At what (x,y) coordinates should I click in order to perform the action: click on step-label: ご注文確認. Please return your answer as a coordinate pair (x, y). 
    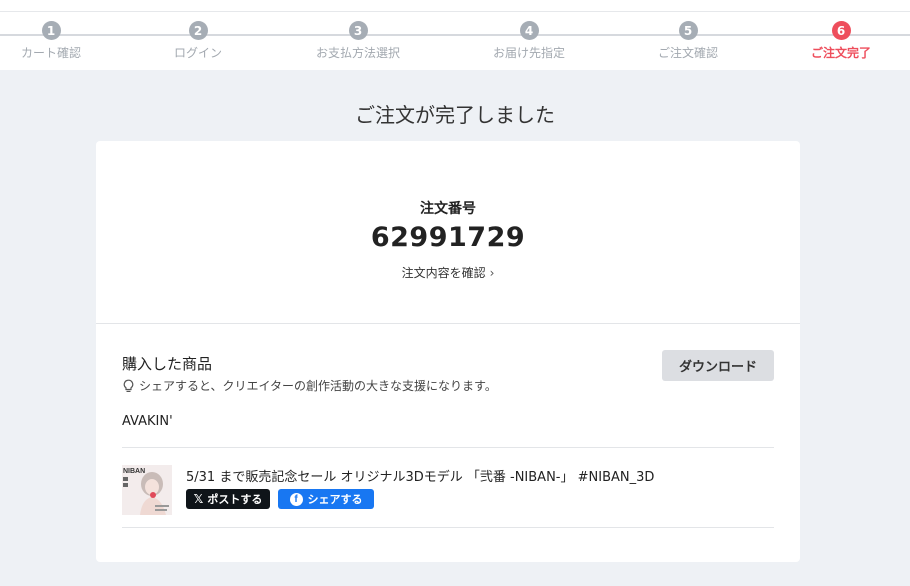
    Looking at the image, I should click on (687, 53).